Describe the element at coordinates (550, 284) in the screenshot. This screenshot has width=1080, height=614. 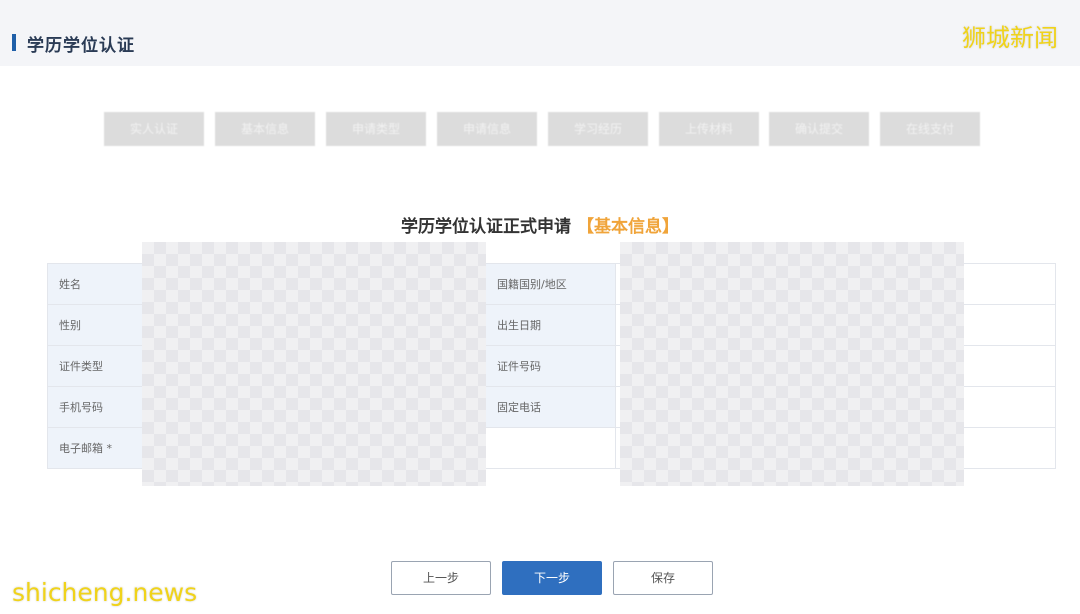
I see `nationality-label: 国籍国别/地区` at that location.